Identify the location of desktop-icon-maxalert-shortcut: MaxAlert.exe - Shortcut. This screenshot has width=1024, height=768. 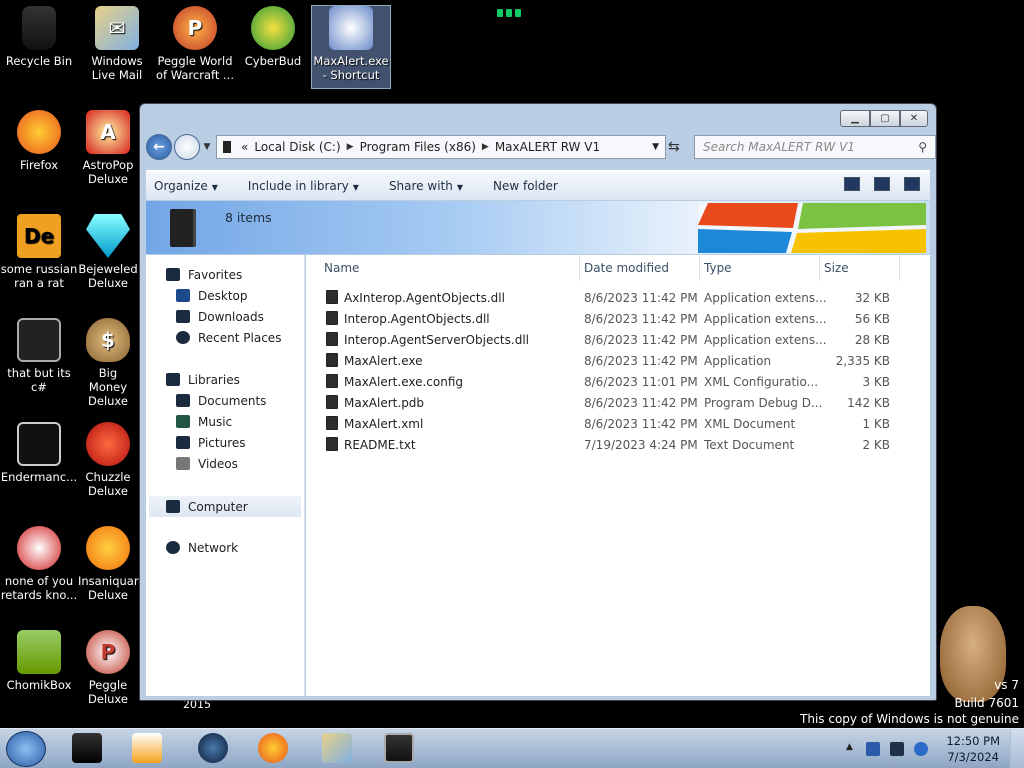
(351, 47).